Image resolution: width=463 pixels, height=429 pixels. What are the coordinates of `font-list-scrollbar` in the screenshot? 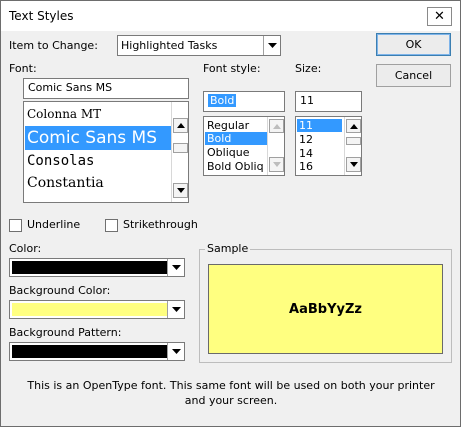 It's located at (179, 152).